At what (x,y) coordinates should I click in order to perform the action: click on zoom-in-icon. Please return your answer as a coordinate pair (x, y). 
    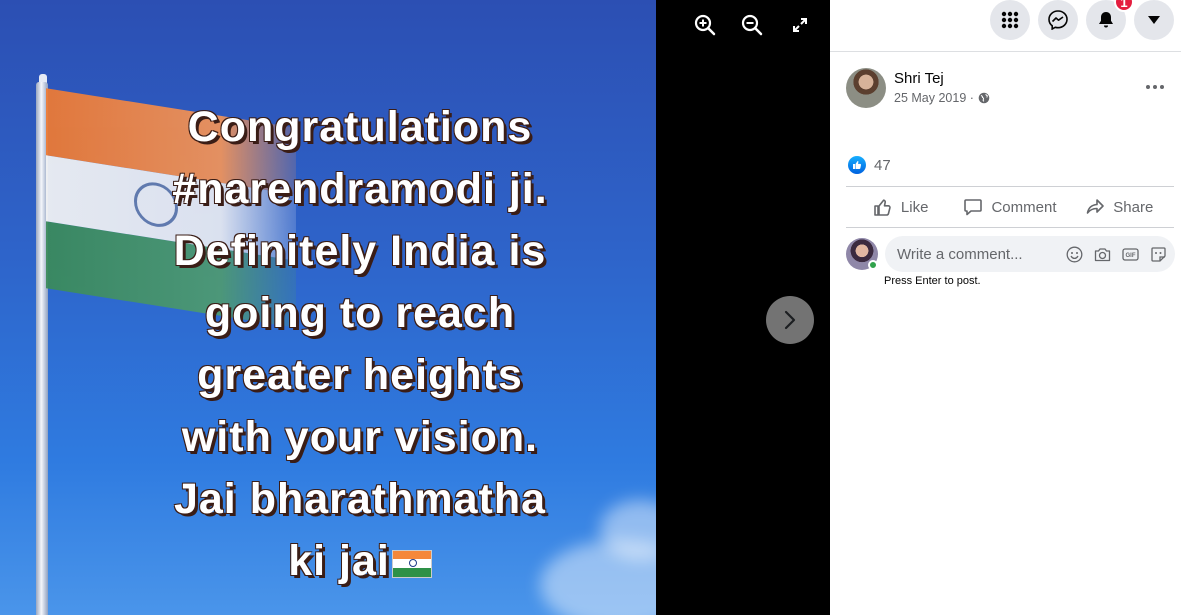
    Looking at the image, I should click on (705, 25).